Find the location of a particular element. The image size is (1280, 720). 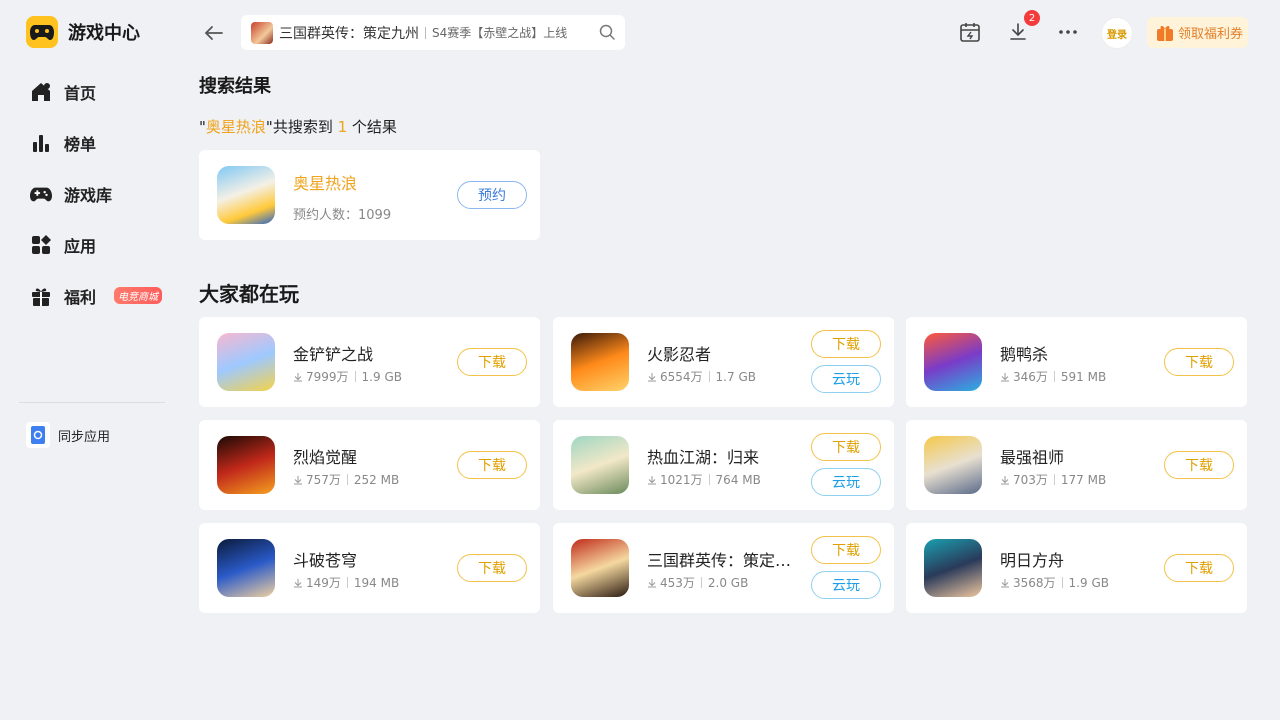

game-meta: 3568万 1.9 GB is located at coordinates (1054, 582).